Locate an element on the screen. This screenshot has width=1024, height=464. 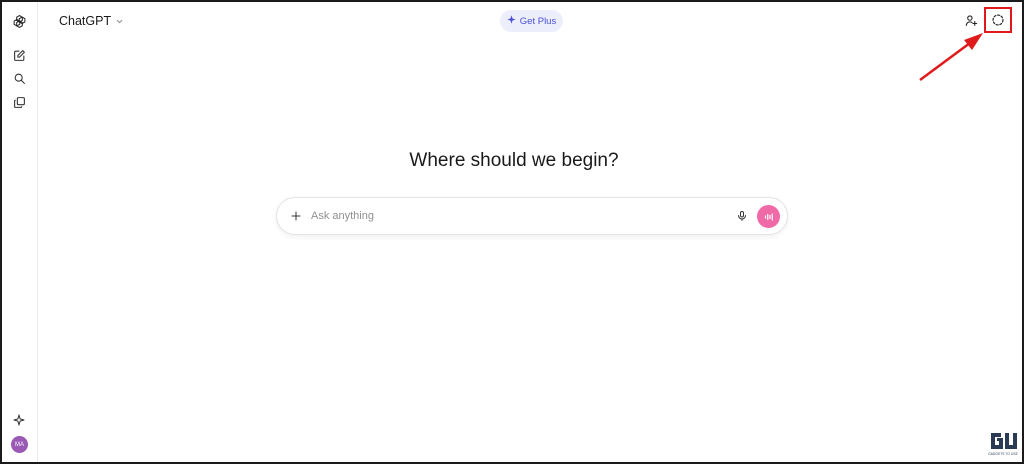
voice-mode-button is located at coordinates (768, 216).